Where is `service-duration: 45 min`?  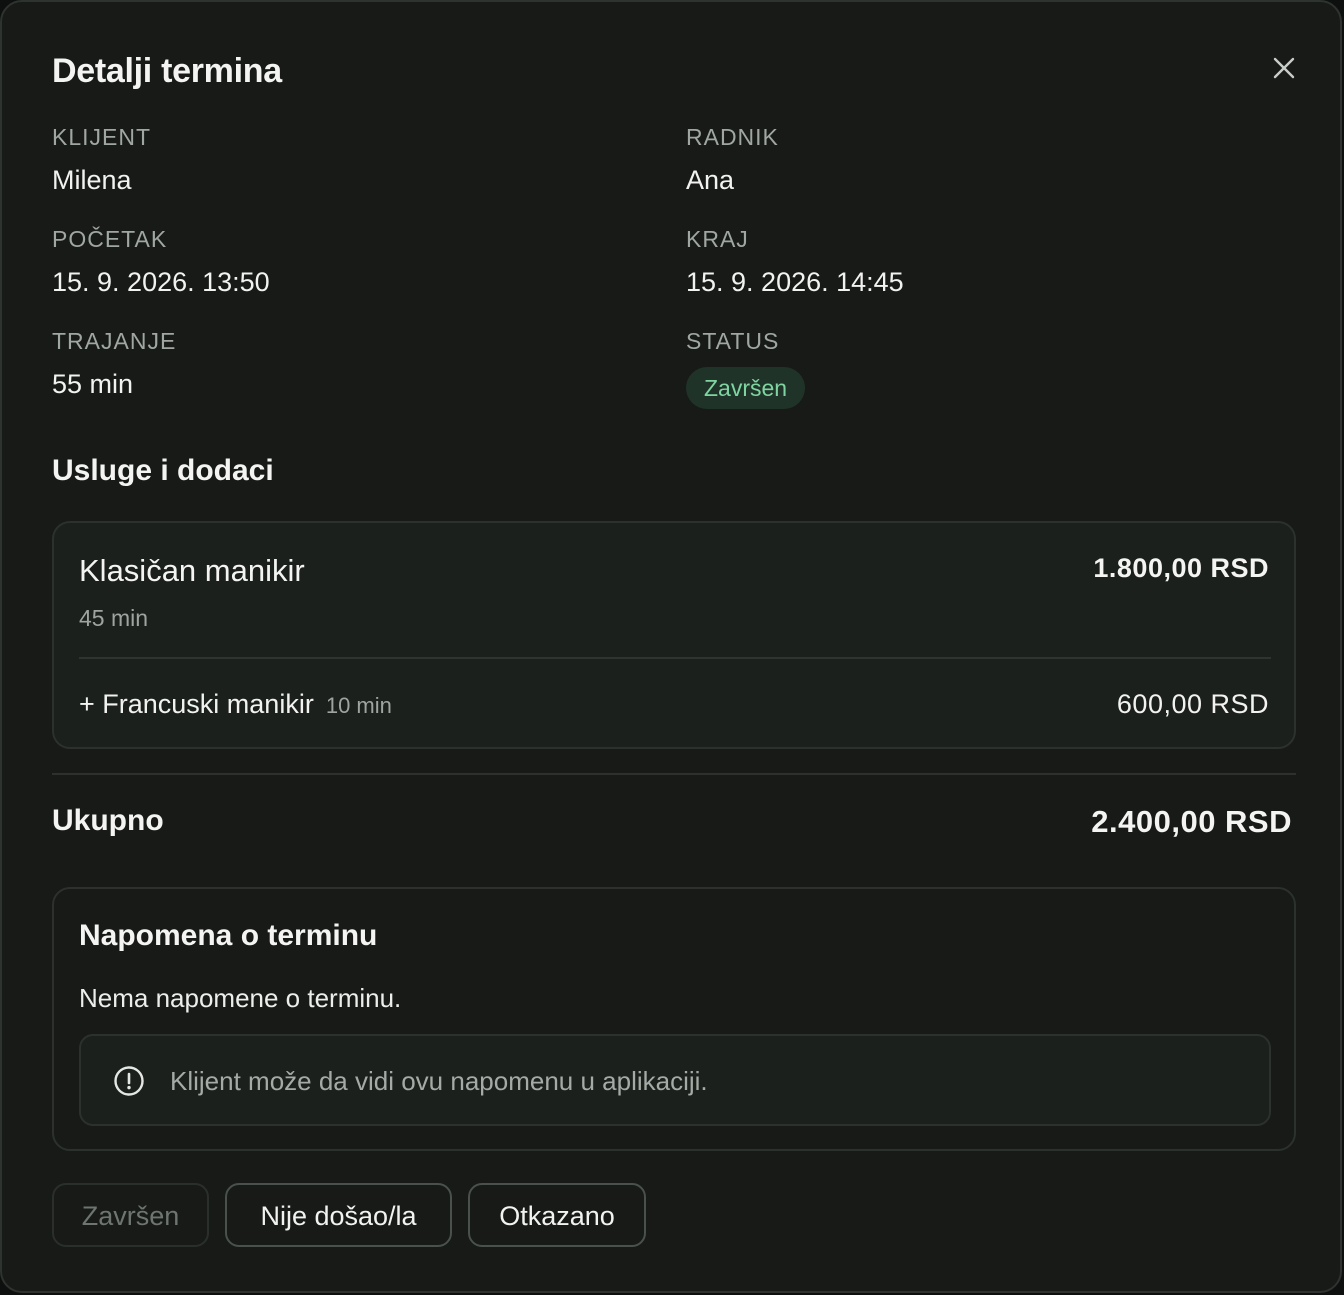
service-duration: 45 min is located at coordinates (114, 618).